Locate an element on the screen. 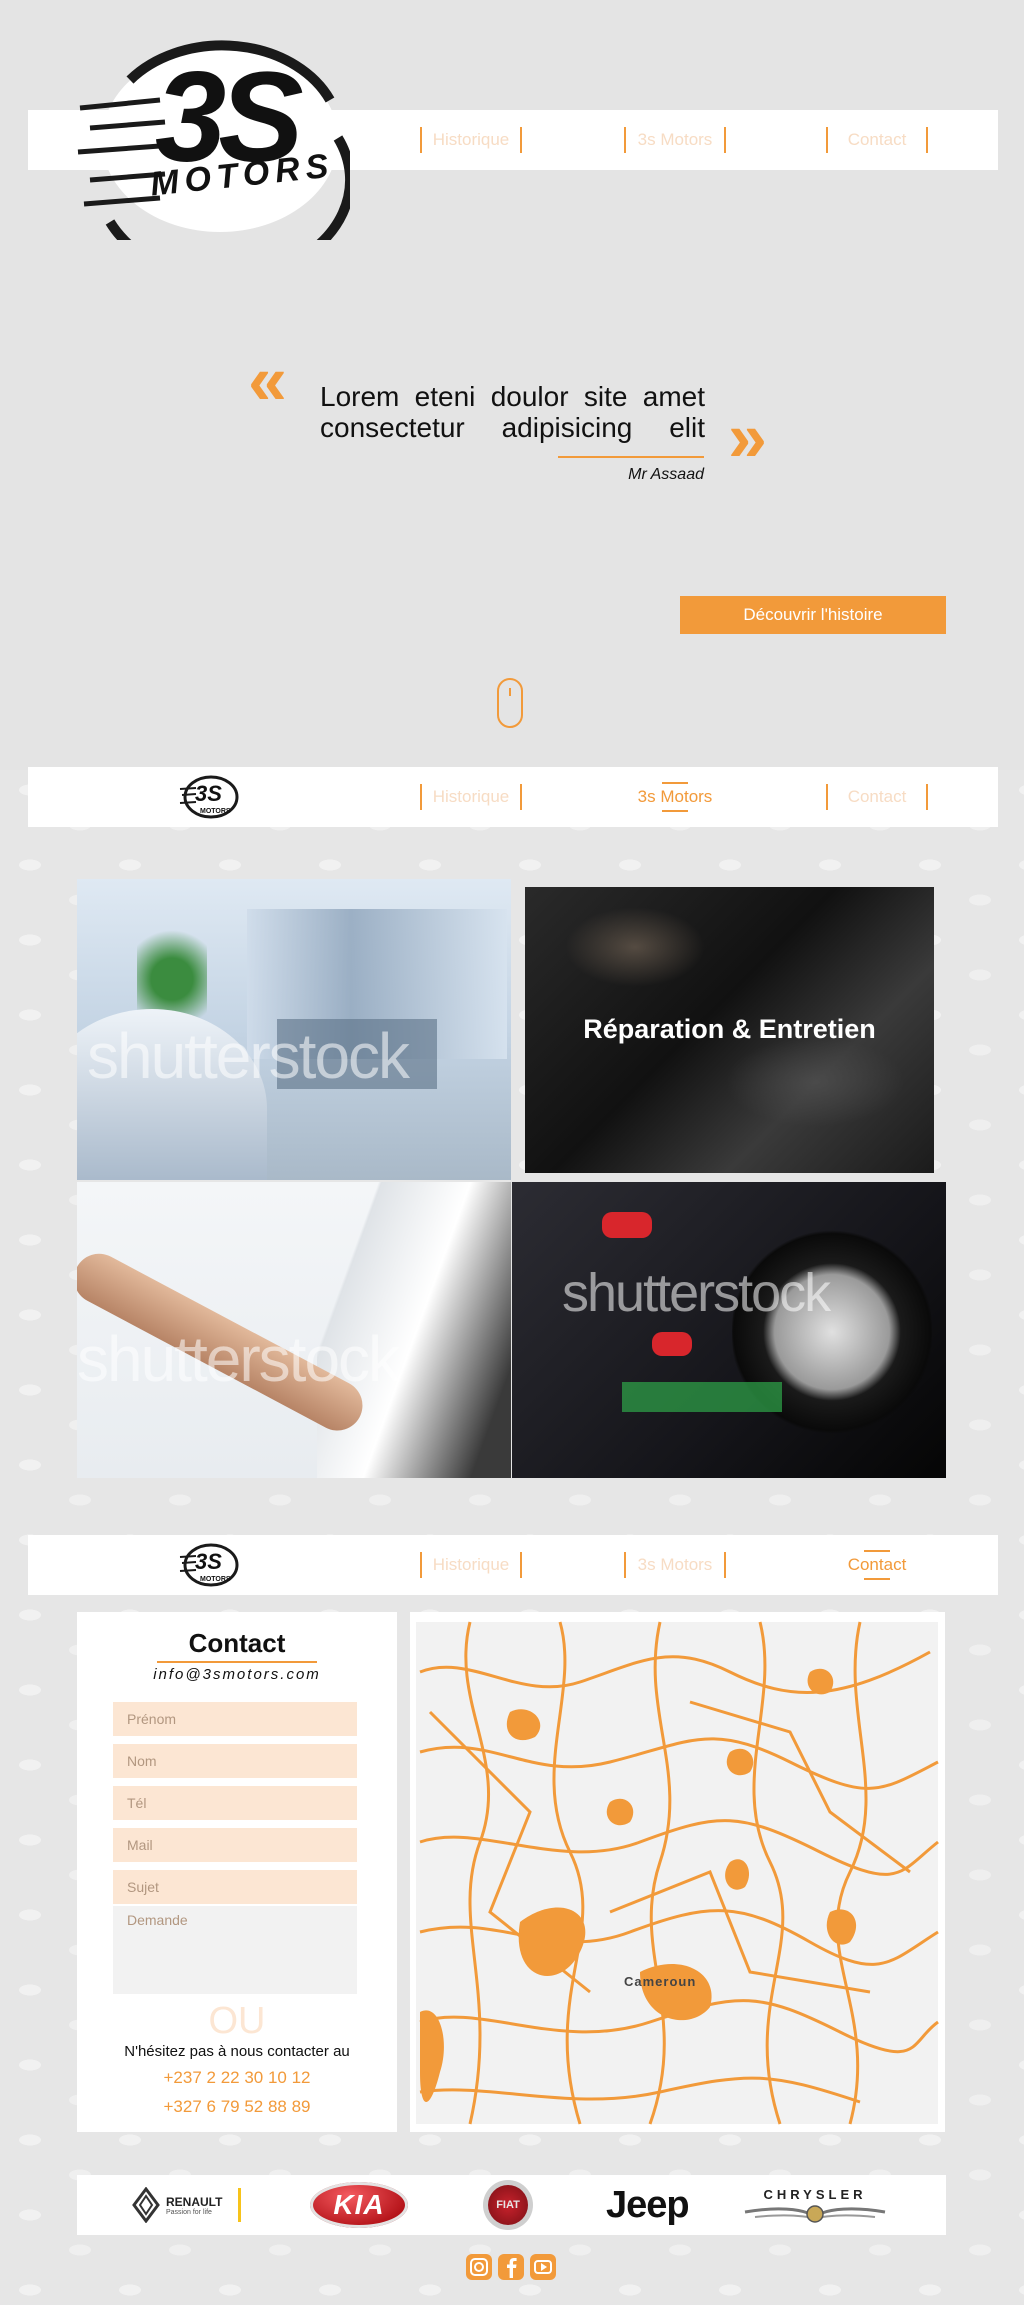 Image resolution: width=1024 pixels, height=2305 pixels. fiat-text: FIAT is located at coordinates (508, 2205).